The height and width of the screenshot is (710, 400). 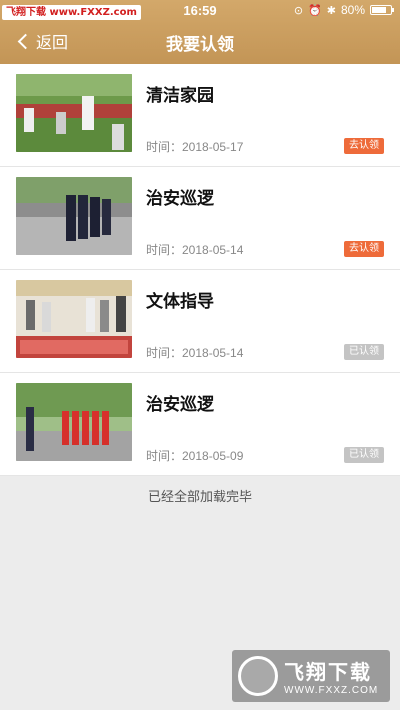 What do you see at coordinates (180, 95) in the screenshot?
I see `item-title: 清洁家园` at bounding box center [180, 95].